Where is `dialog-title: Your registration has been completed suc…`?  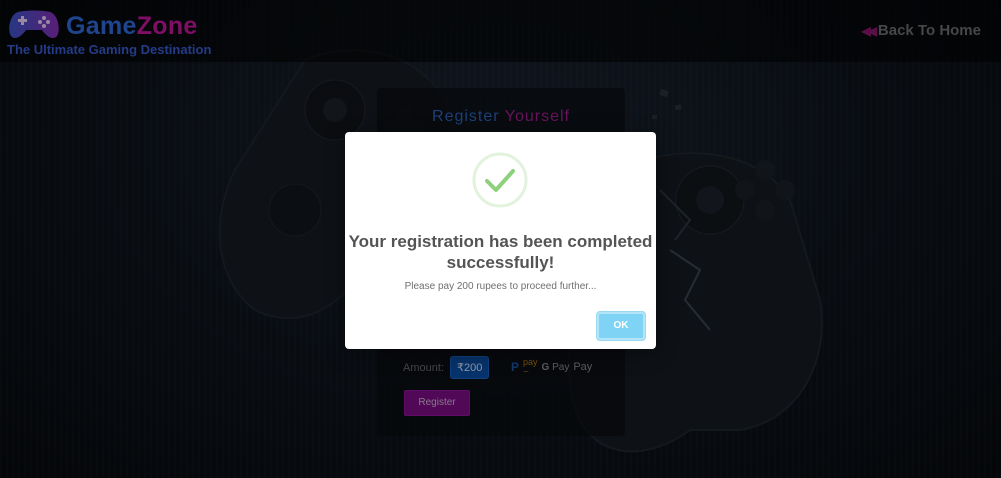
dialog-title: Your registration has been completed suc… is located at coordinates (500, 252).